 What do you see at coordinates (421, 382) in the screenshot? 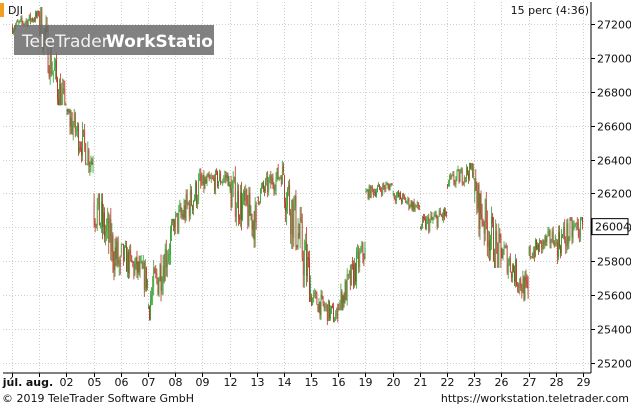
I see `x-tick-label: 21` at bounding box center [421, 382].